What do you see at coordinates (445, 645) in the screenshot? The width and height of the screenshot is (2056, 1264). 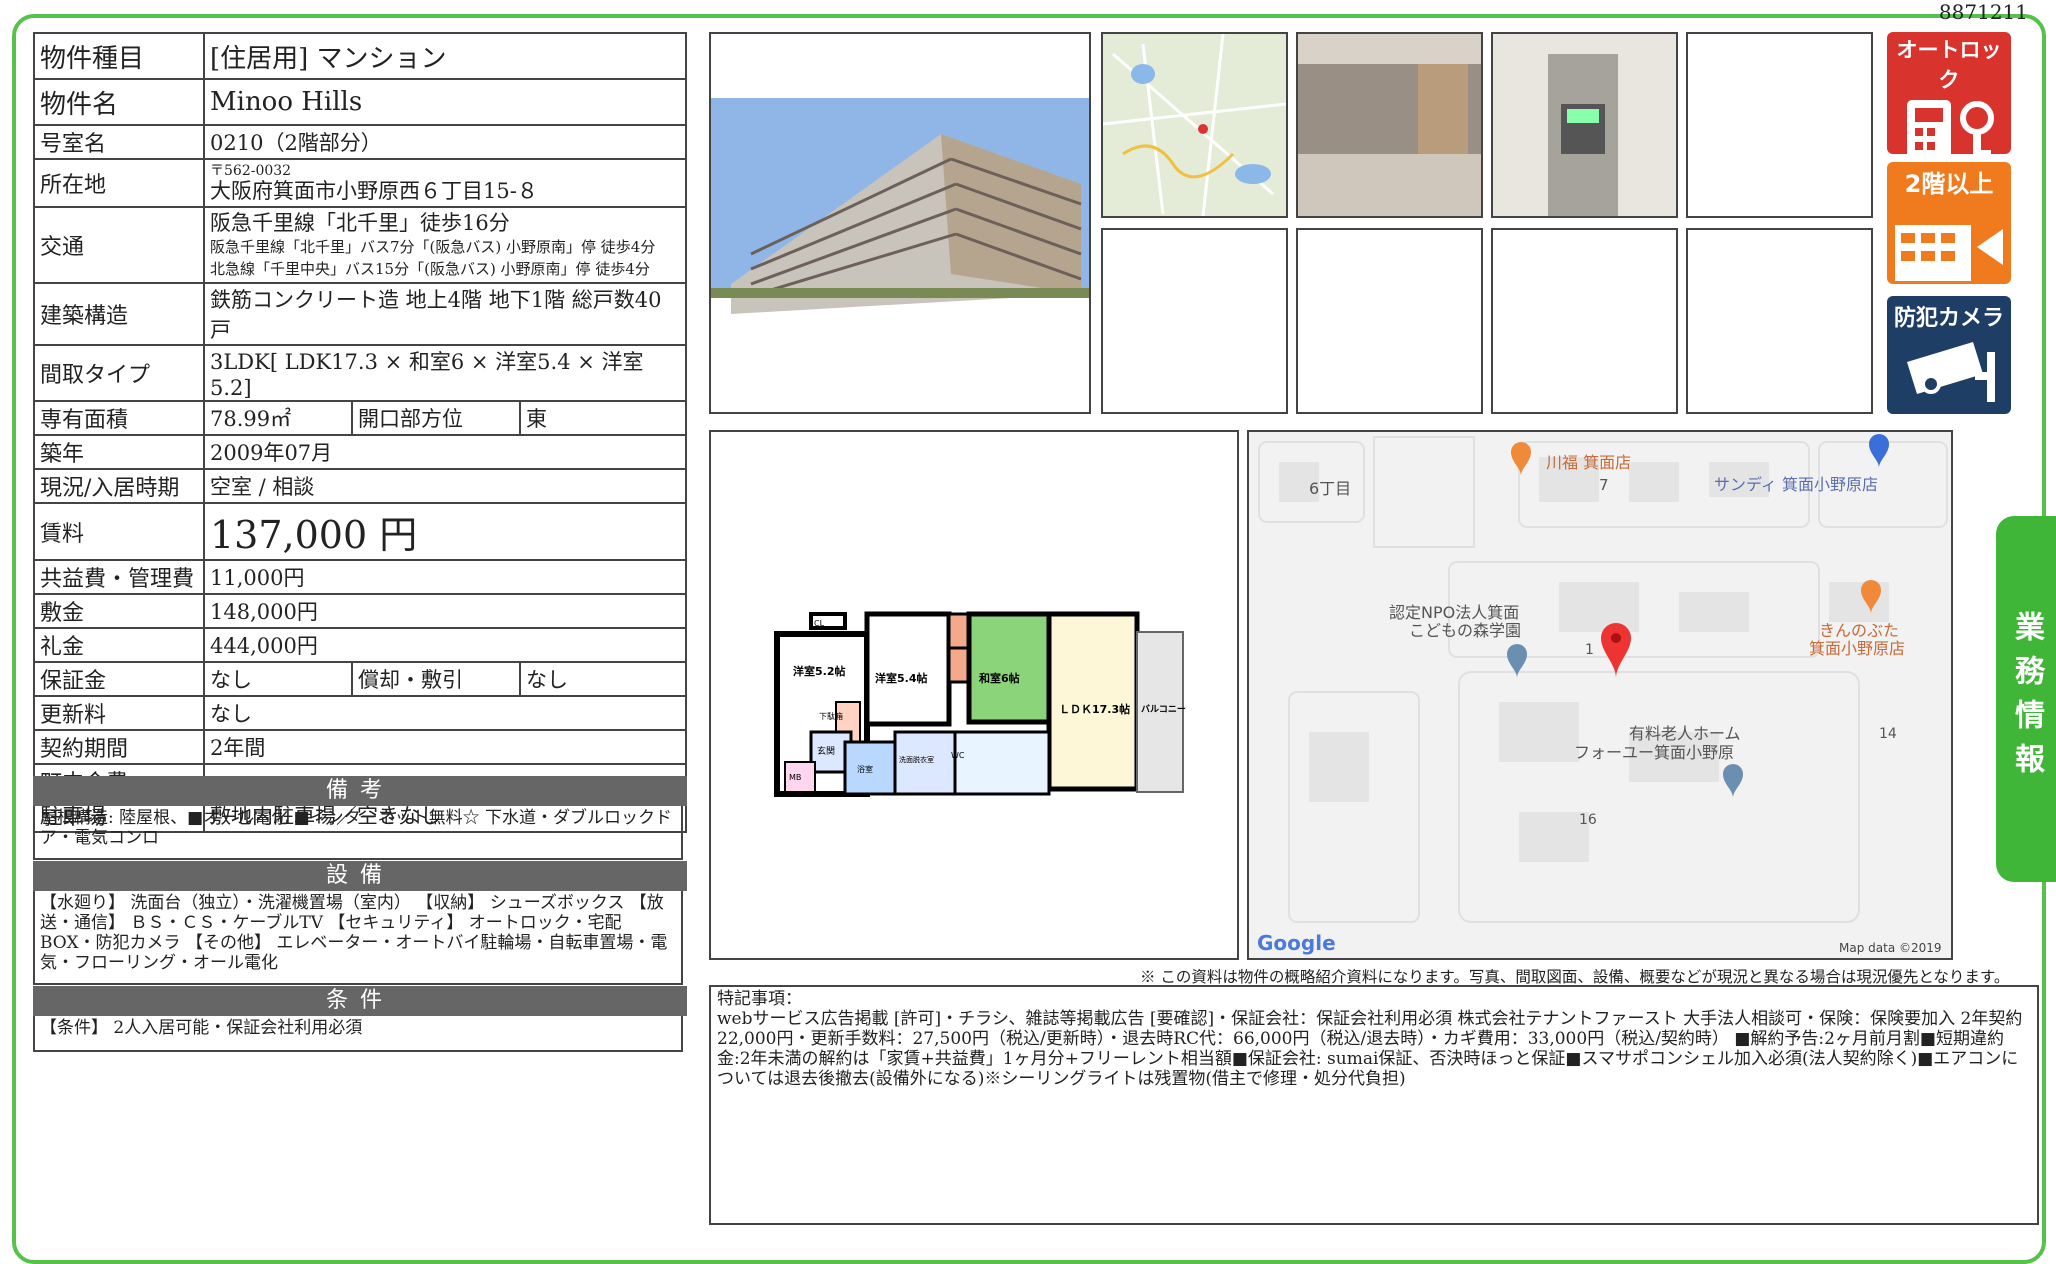 I see `key-money-value: 444,000円` at bounding box center [445, 645].